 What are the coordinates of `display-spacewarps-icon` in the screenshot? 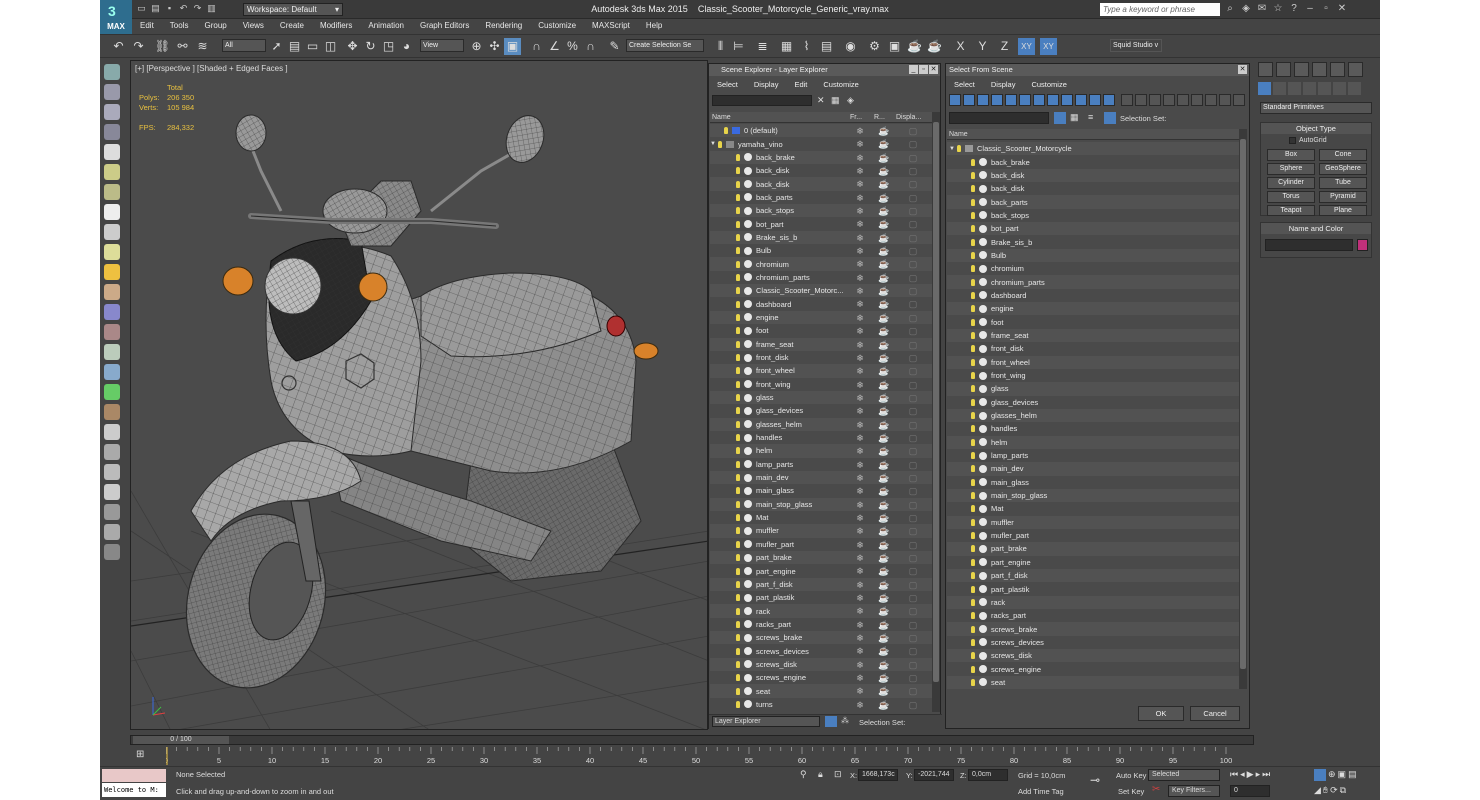 It's located at (1025, 100).